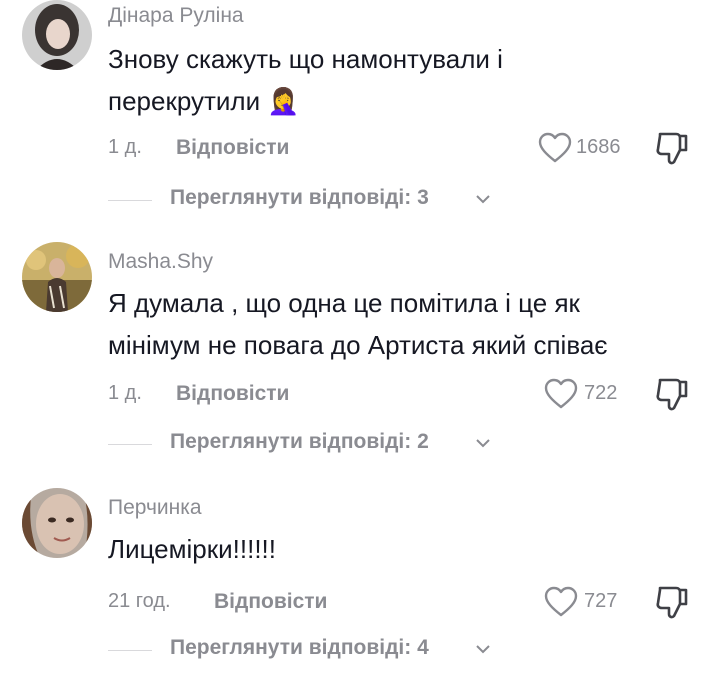 The height and width of the screenshot is (685, 720). Describe the element at coordinates (305, 59) in the screenshot. I see `comment-text-line: Знову скажуть що намонтували і` at that location.